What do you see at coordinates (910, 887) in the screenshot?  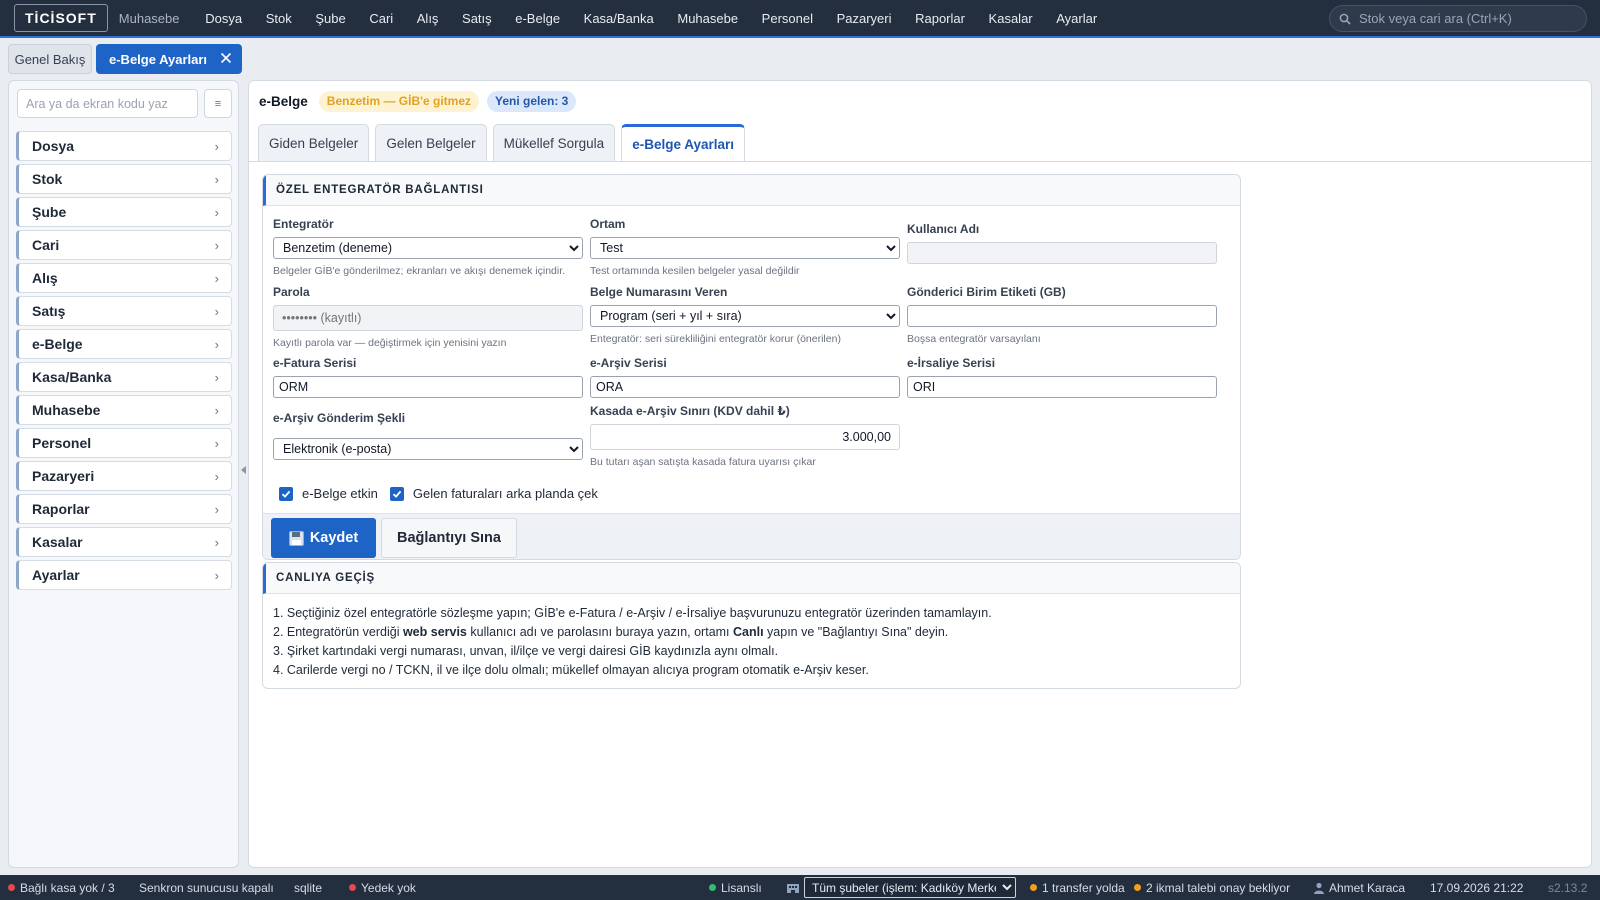 I see `branch-select: Tüm şubeler (işlem: Kadıköy Merkez)` at bounding box center [910, 887].